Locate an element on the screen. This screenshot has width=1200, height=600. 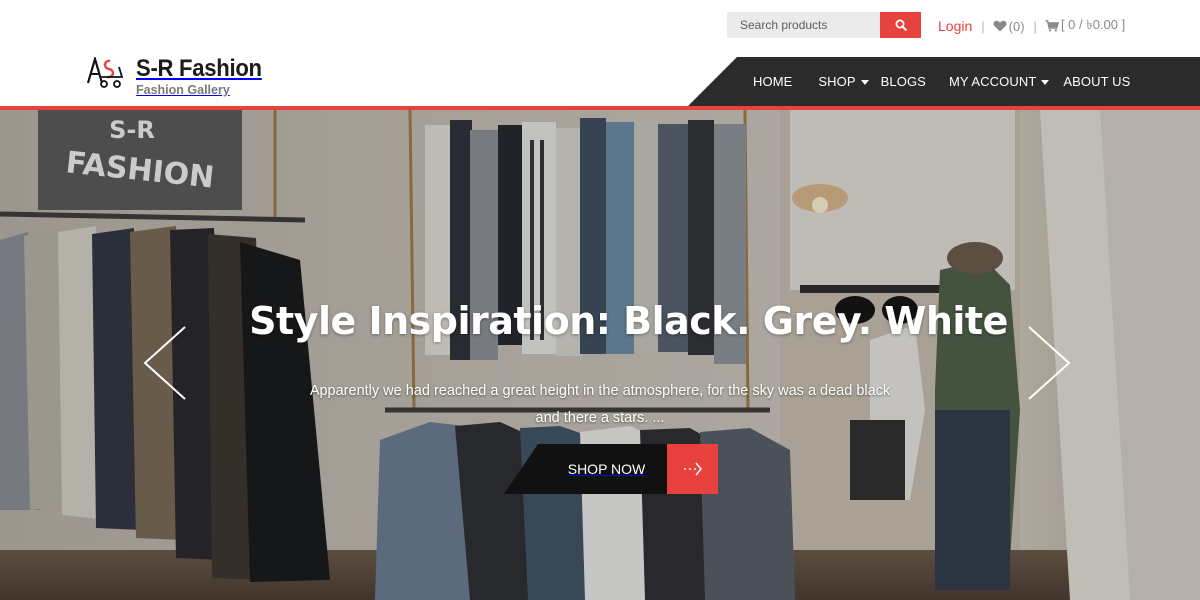
main-navigation: HOME SHOP BLOGS MY ACCOUNT ABOUT US is located at coordinates (941, 81).